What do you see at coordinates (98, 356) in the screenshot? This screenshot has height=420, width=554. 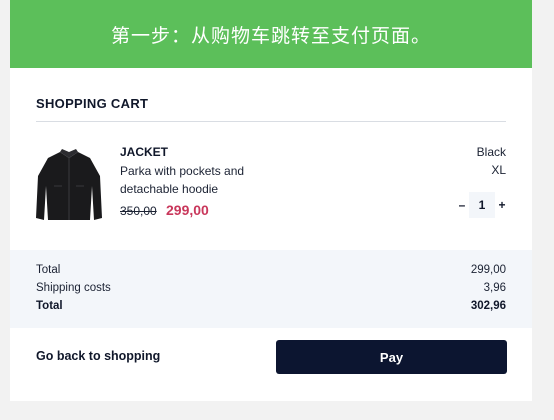 I see `back-to-shopping-link: Go back to shopping` at bounding box center [98, 356].